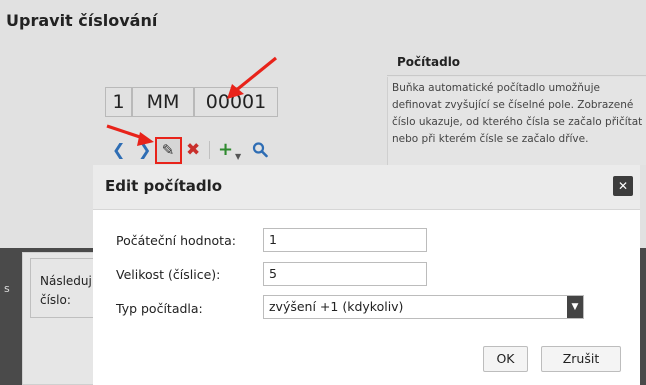  Describe the element at coordinates (623, 186) in the screenshot. I see `close-icon: ✕` at that location.